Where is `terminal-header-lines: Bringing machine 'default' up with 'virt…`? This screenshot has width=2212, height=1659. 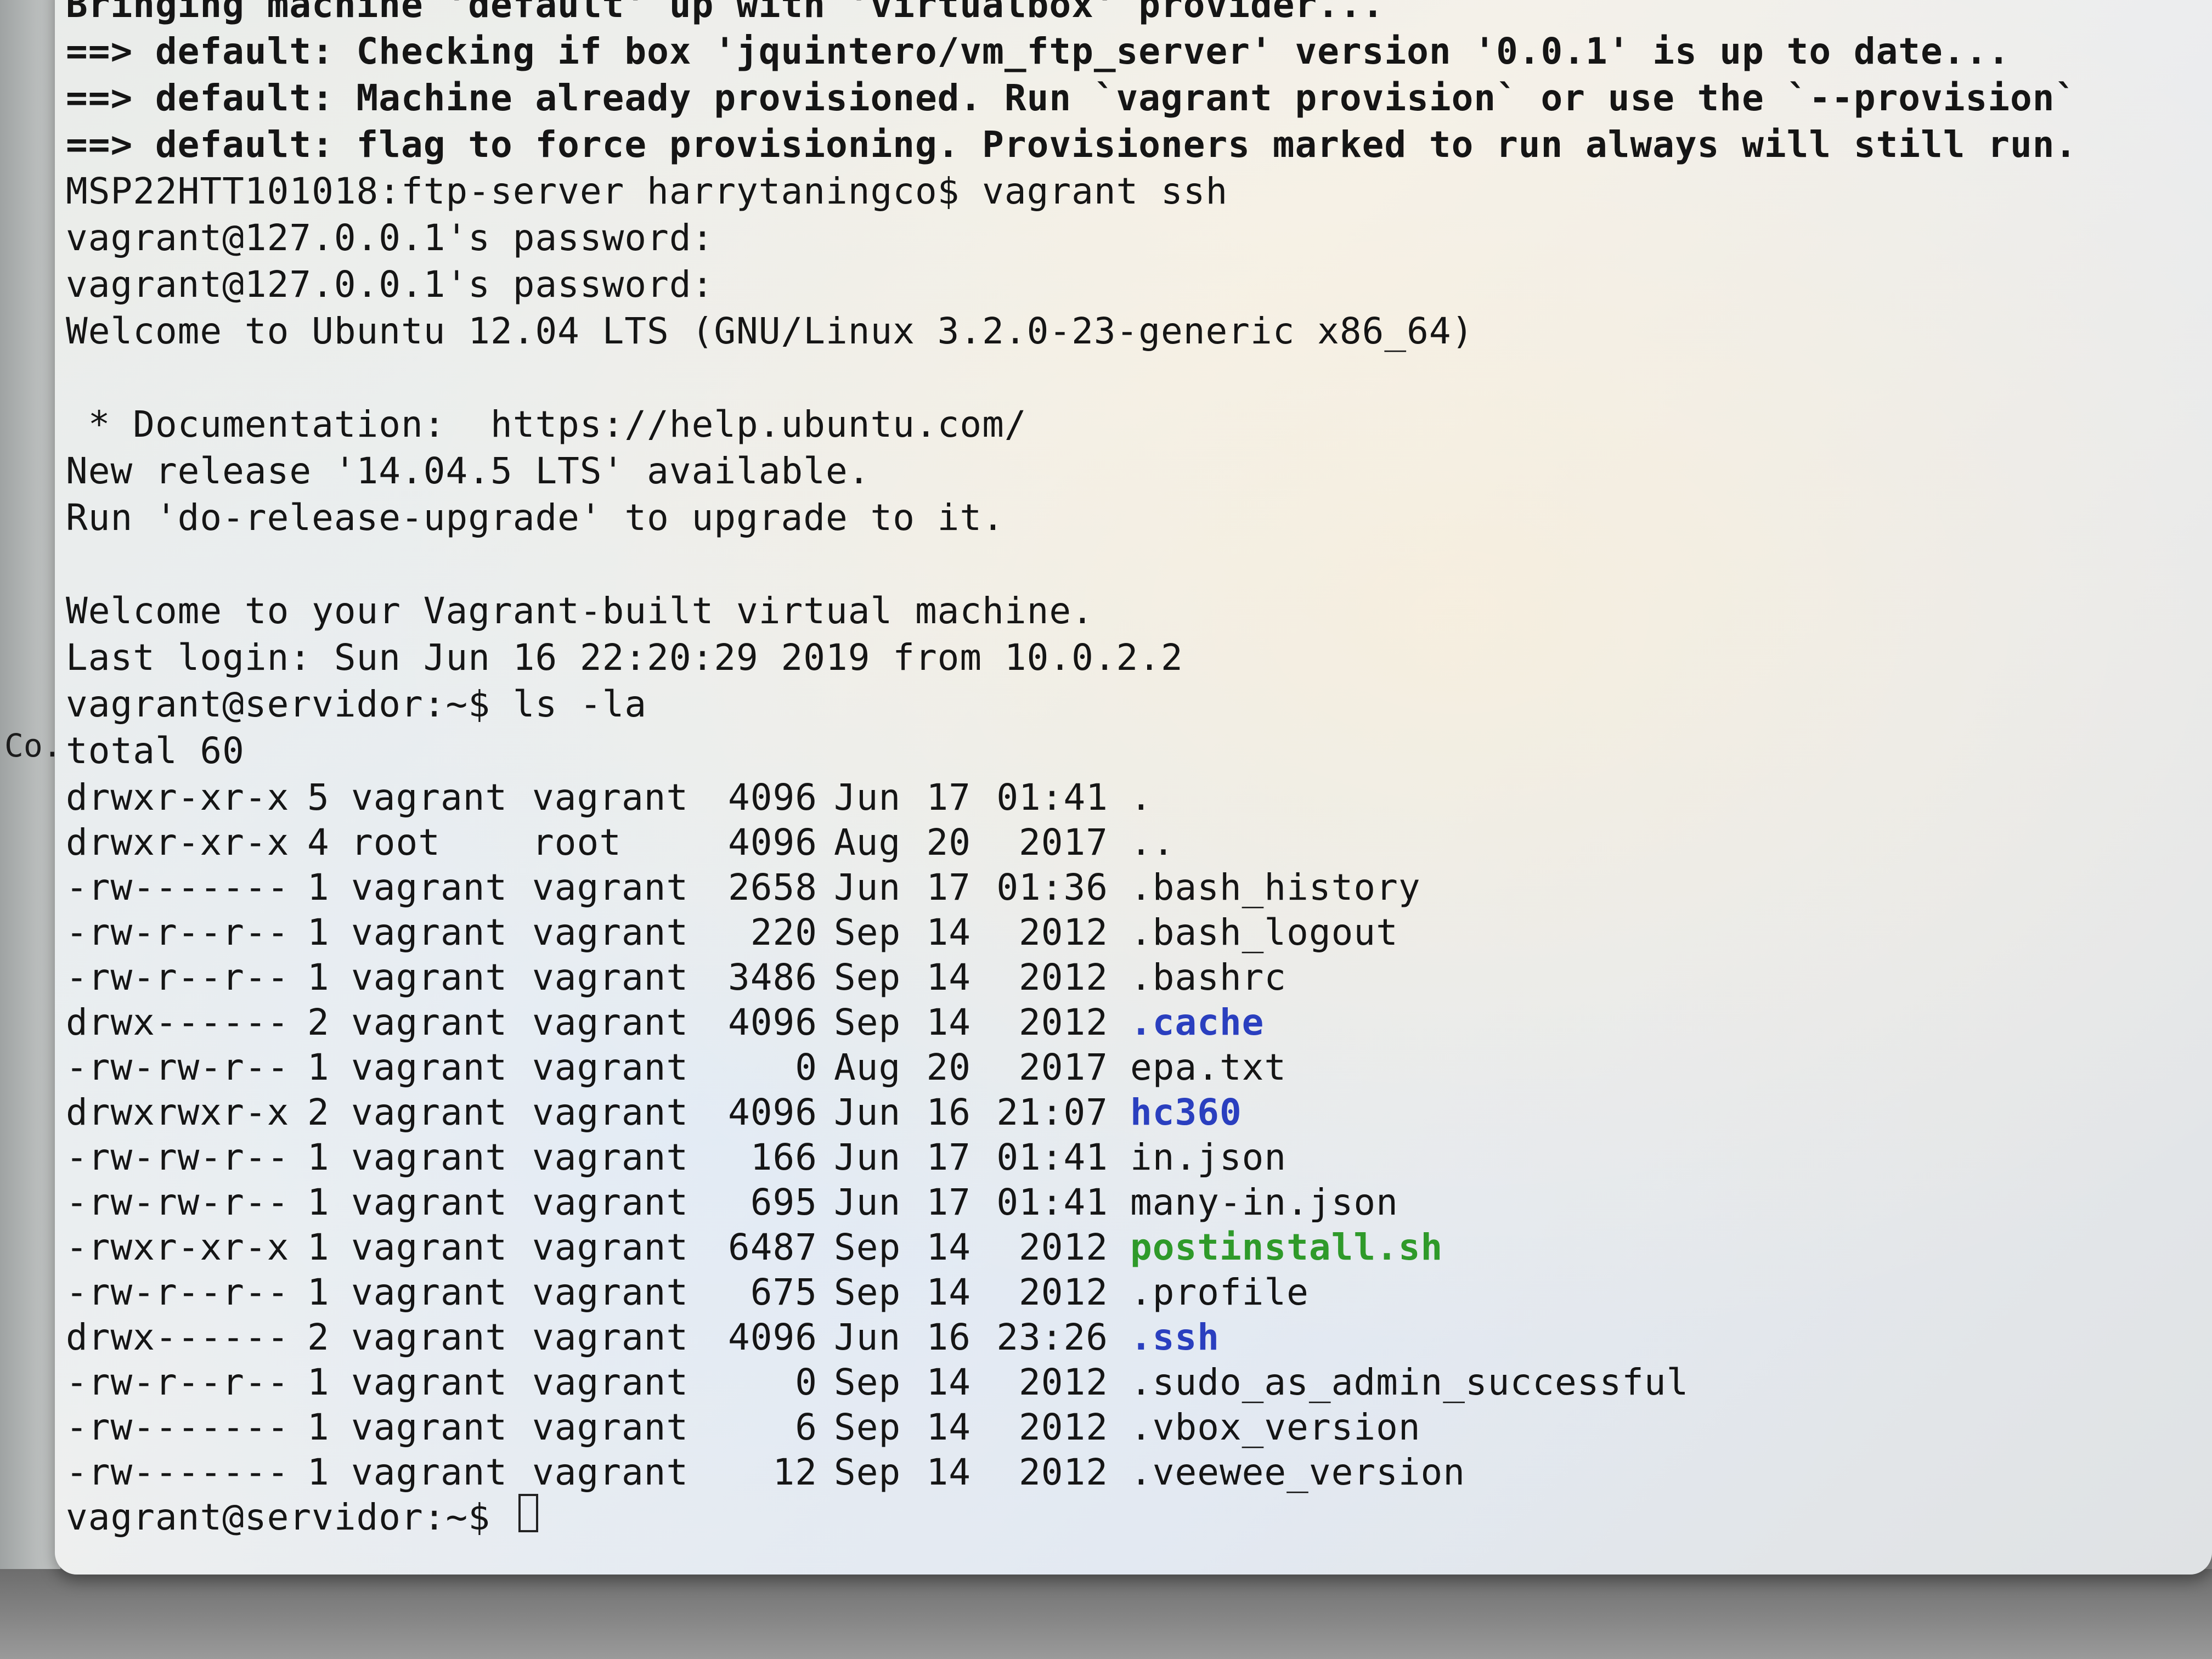 terminal-header-lines: Bringing machine 'default' up with 'virt… is located at coordinates (1130, 84).